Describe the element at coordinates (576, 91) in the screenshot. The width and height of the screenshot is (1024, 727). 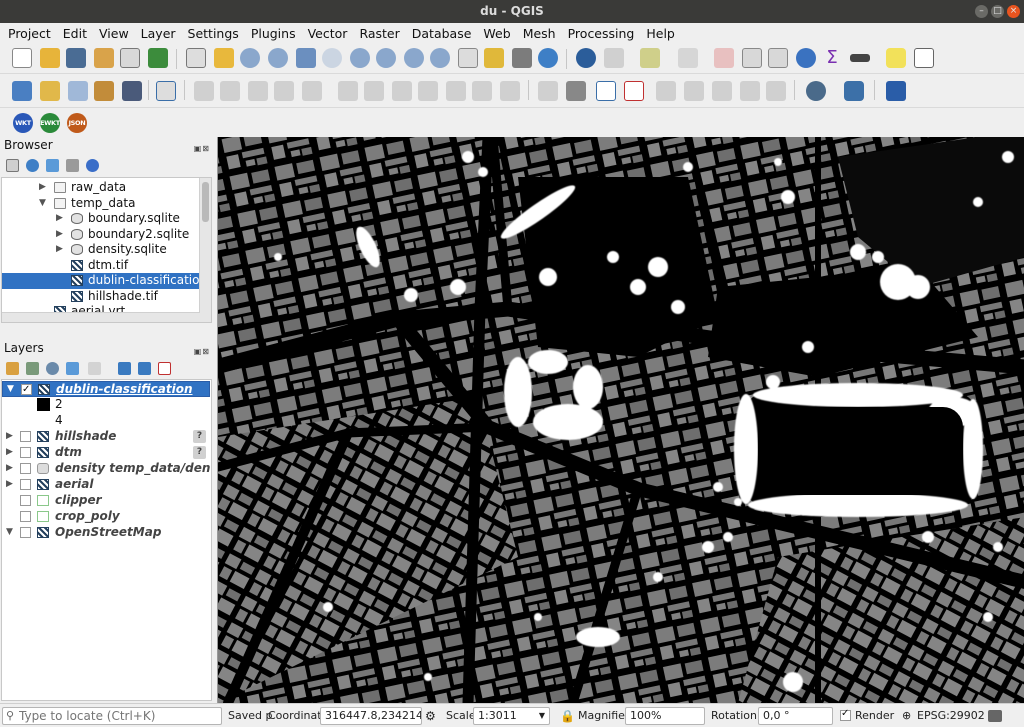
I see `label-icon` at that location.